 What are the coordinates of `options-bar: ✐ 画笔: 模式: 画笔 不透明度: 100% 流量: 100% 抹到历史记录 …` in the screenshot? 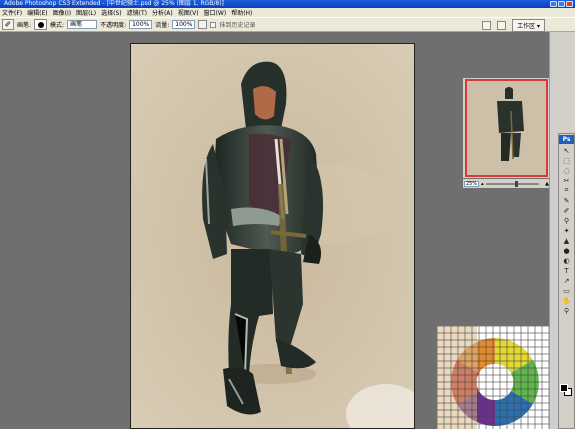 It's located at (287, 24).